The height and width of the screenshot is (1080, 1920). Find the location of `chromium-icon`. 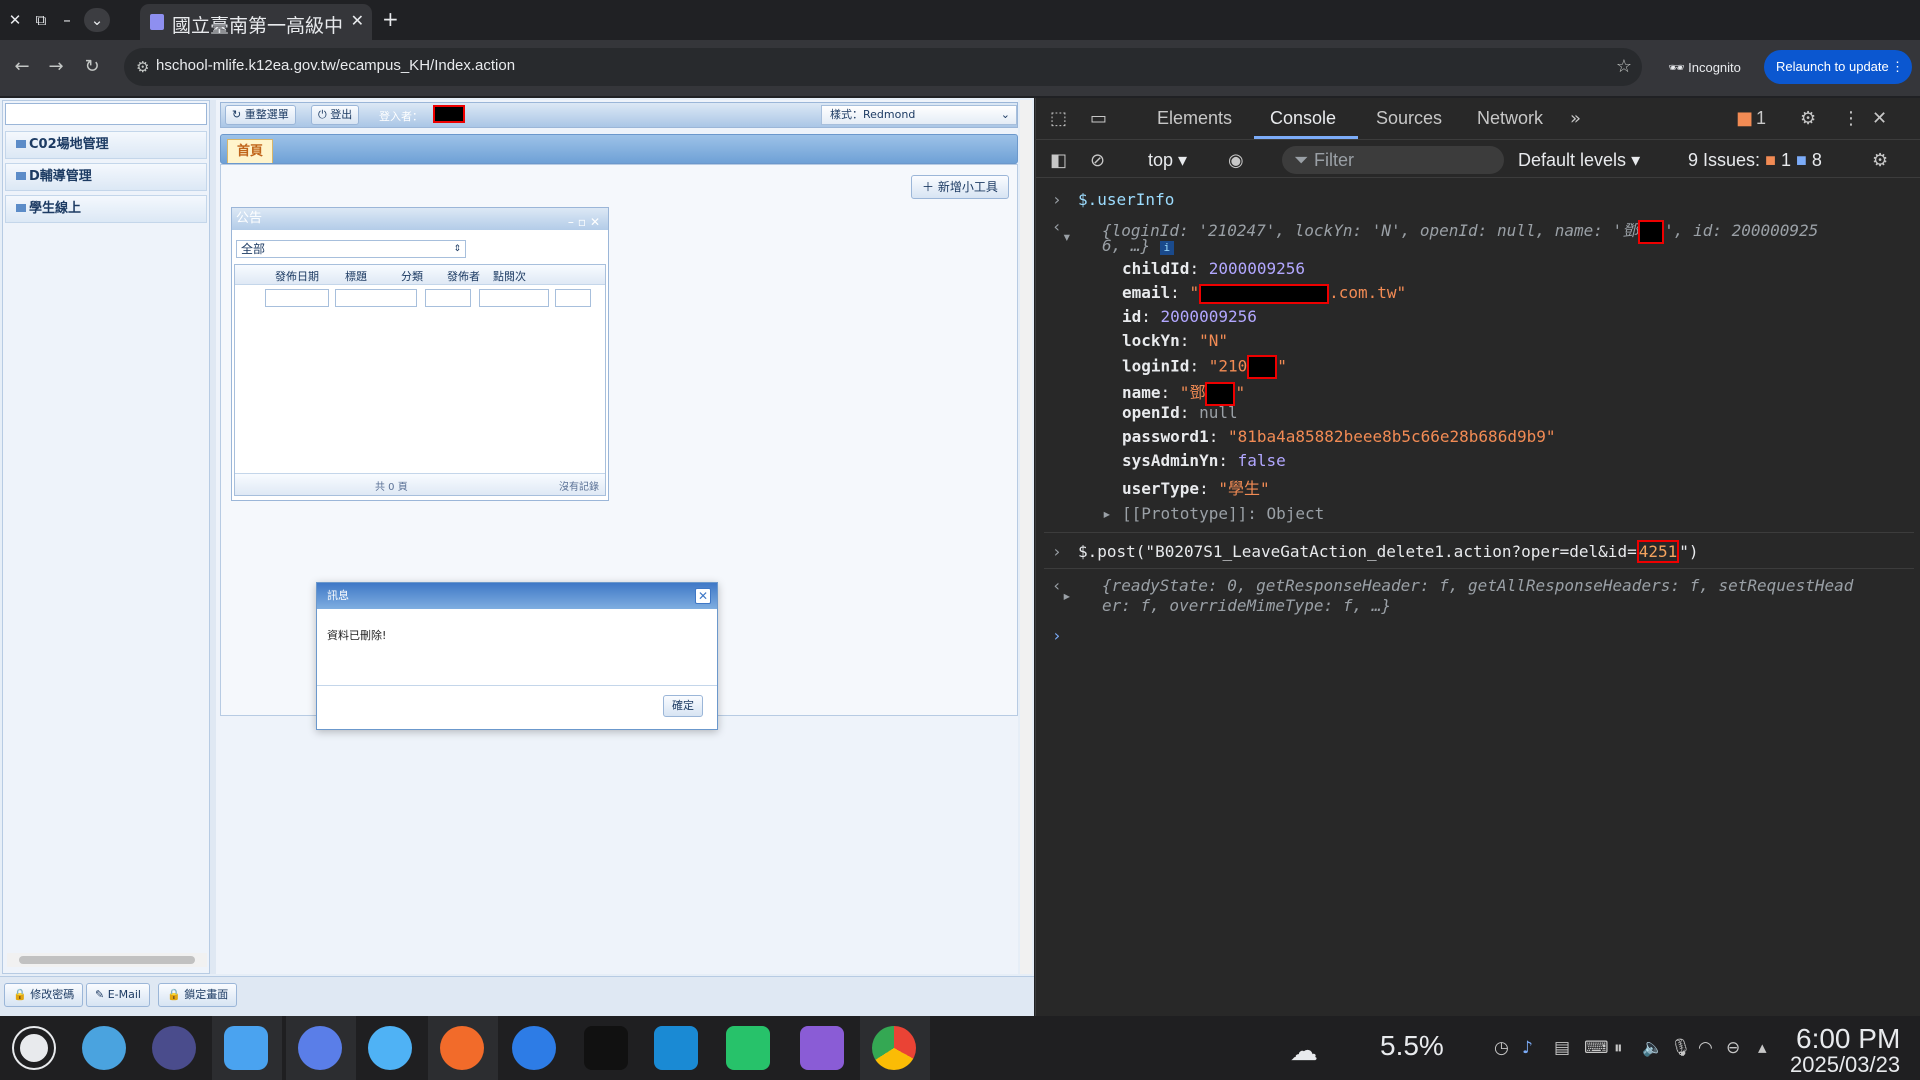

chromium-icon is located at coordinates (320, 1048).